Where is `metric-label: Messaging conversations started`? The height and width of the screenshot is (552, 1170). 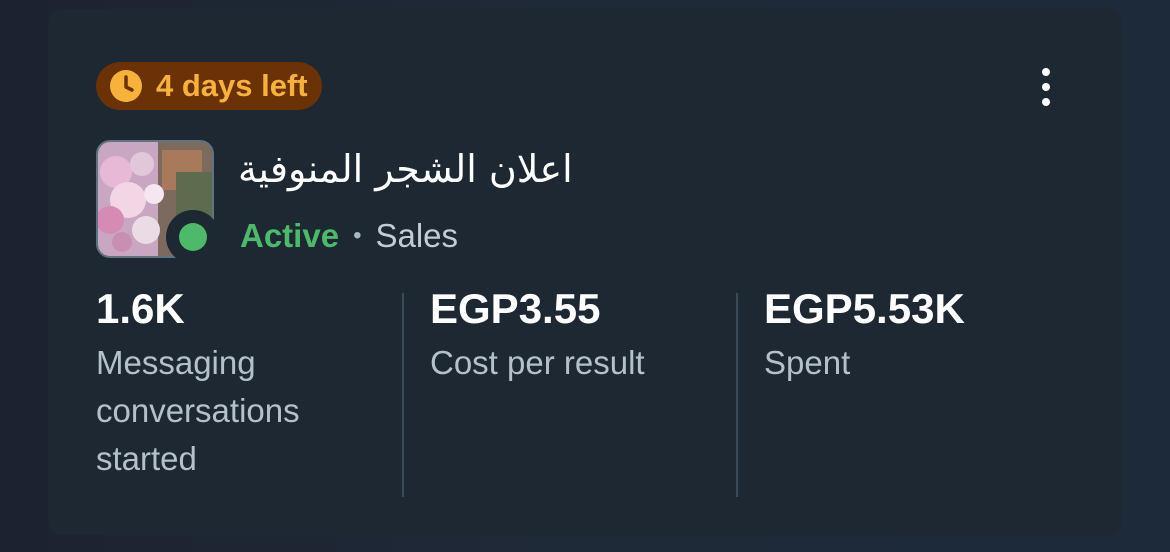
metric-label: Messaging conversations started is located at coordinates (198, 410).